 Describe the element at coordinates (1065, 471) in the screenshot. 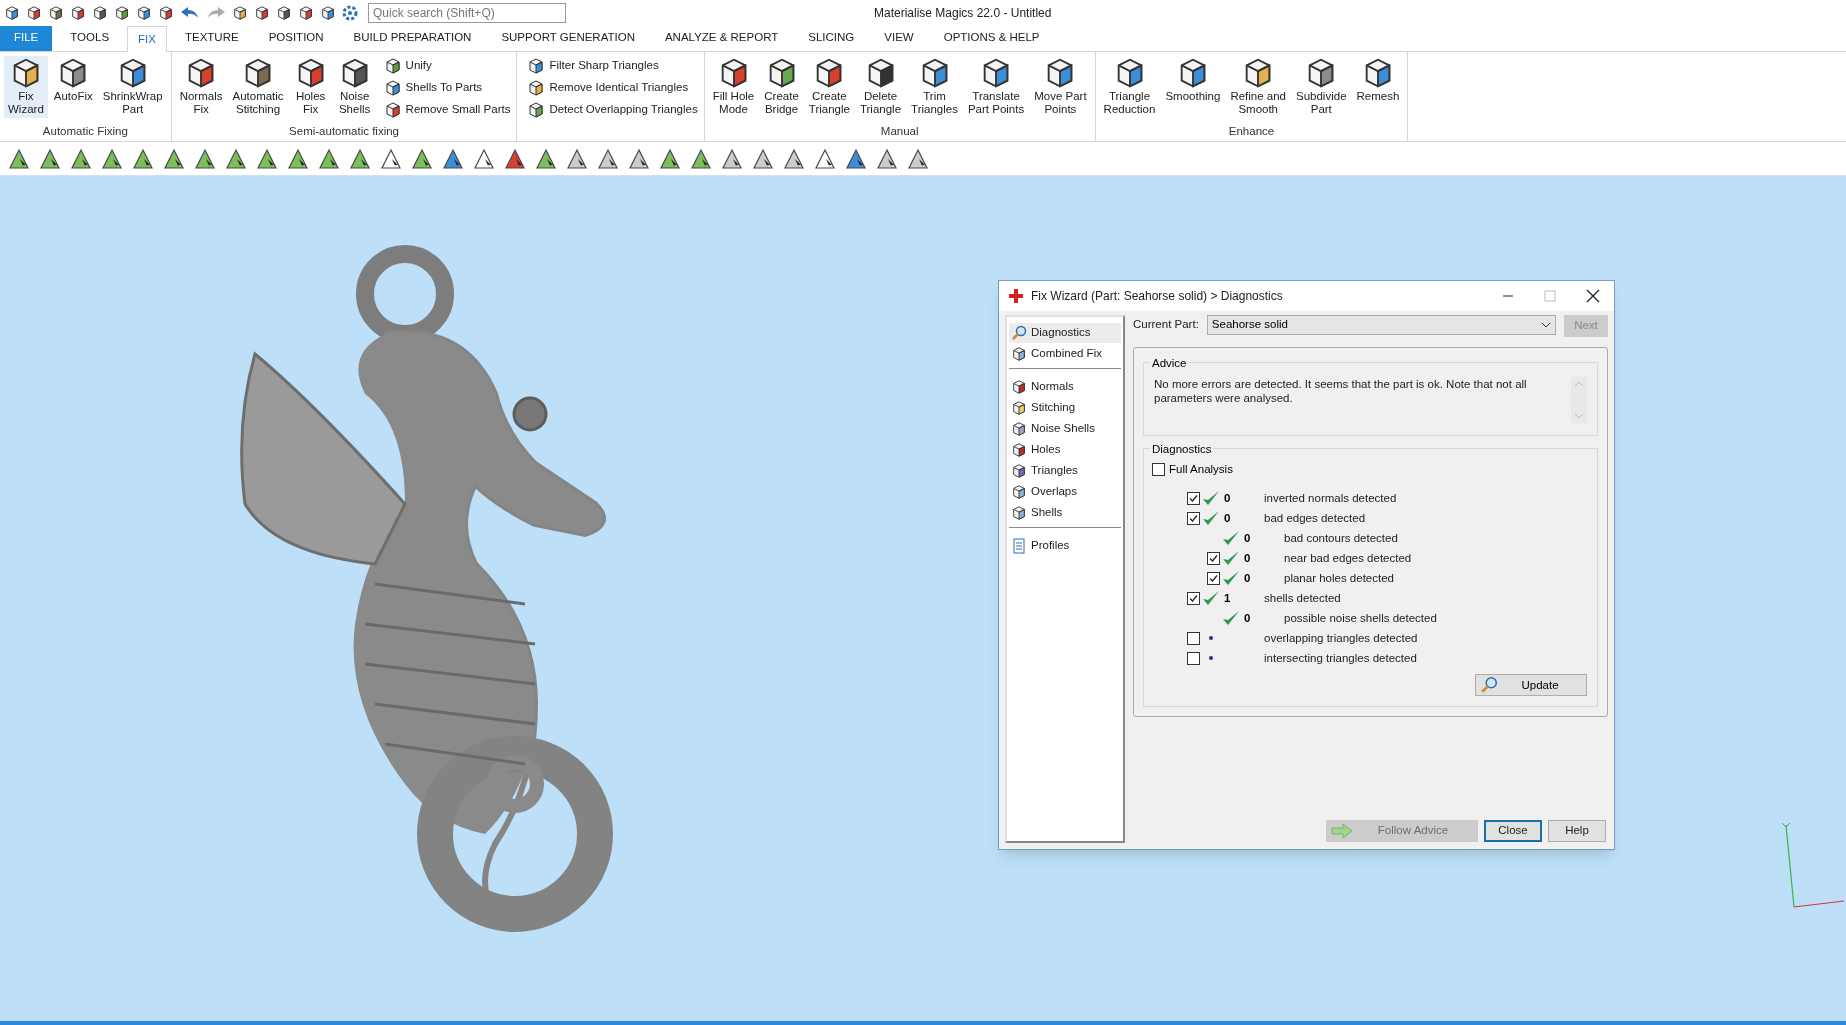

I see `nav-item: Triangles` at that location.